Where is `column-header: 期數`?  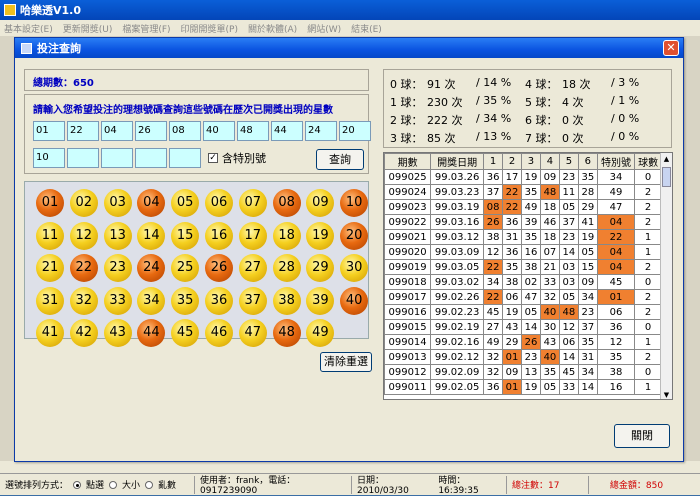 column-header: 期數 is located at coordinates (408, 161).